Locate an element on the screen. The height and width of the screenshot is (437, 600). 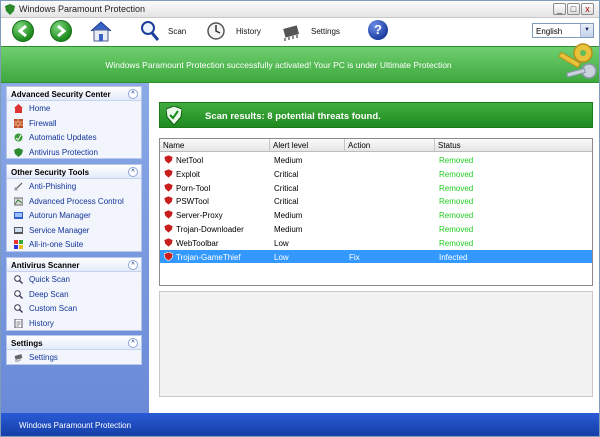
history-icon is located at coordinates (18, 323).